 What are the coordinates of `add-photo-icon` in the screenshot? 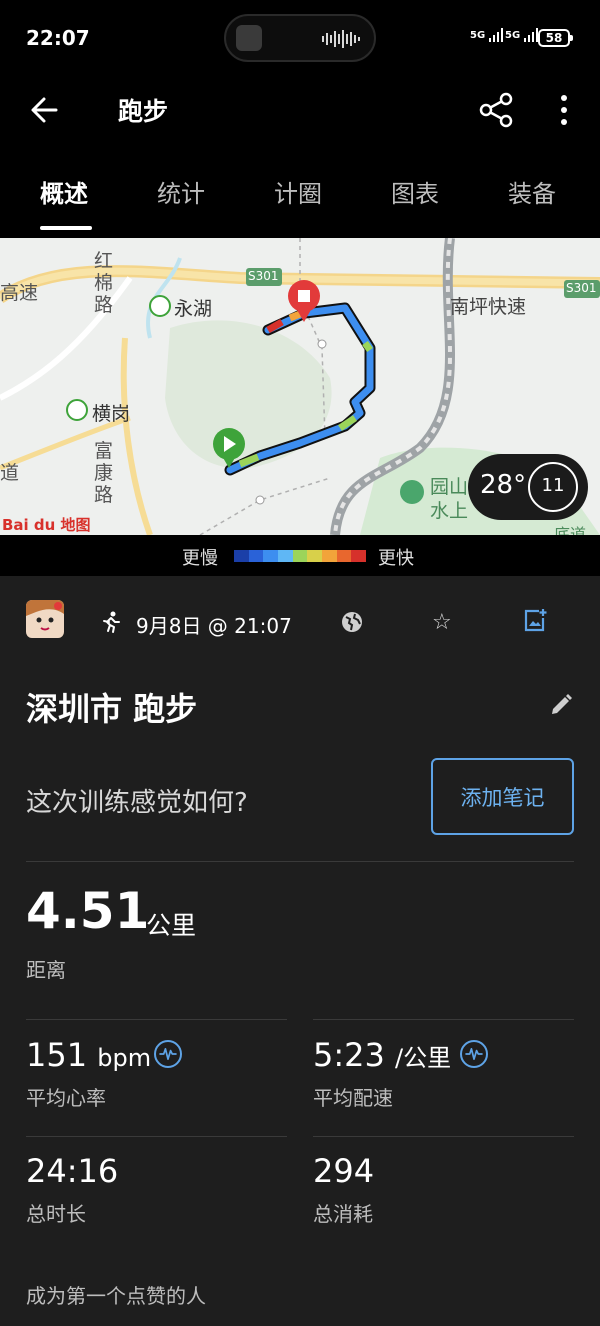 It's located at (535, 621).